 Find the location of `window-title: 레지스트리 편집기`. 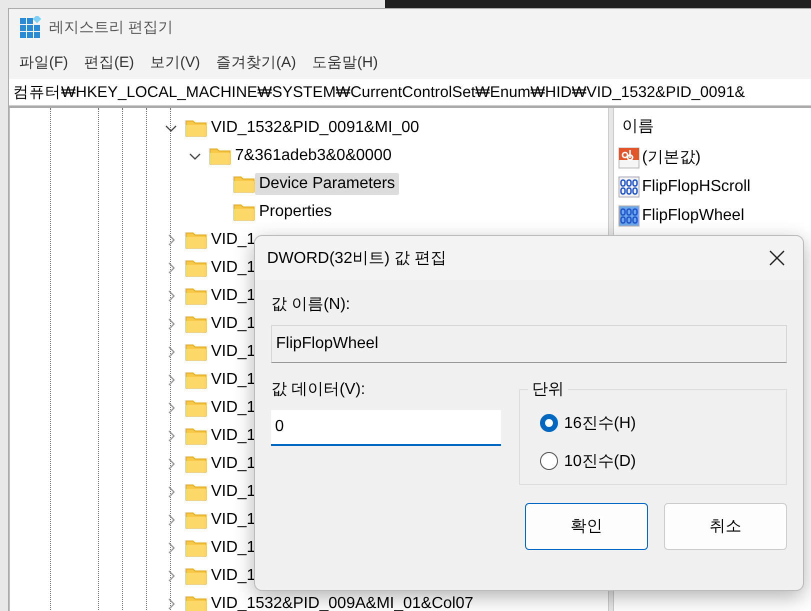

window-title: 레지스트리 편집기 is located at coordinates (111, 27).